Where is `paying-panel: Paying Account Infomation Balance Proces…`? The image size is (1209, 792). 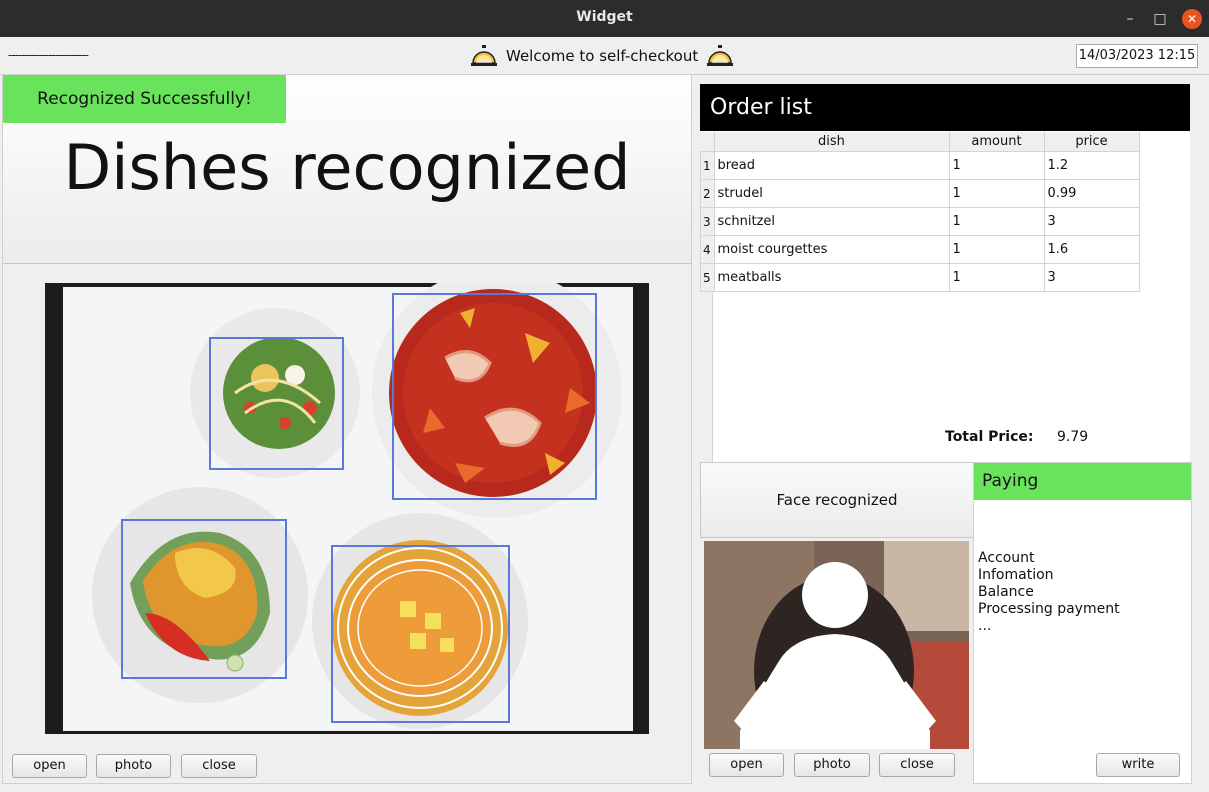
paying-panel: Paying Account Infomation Balance Proces… is located at coordinates (1082, 623).